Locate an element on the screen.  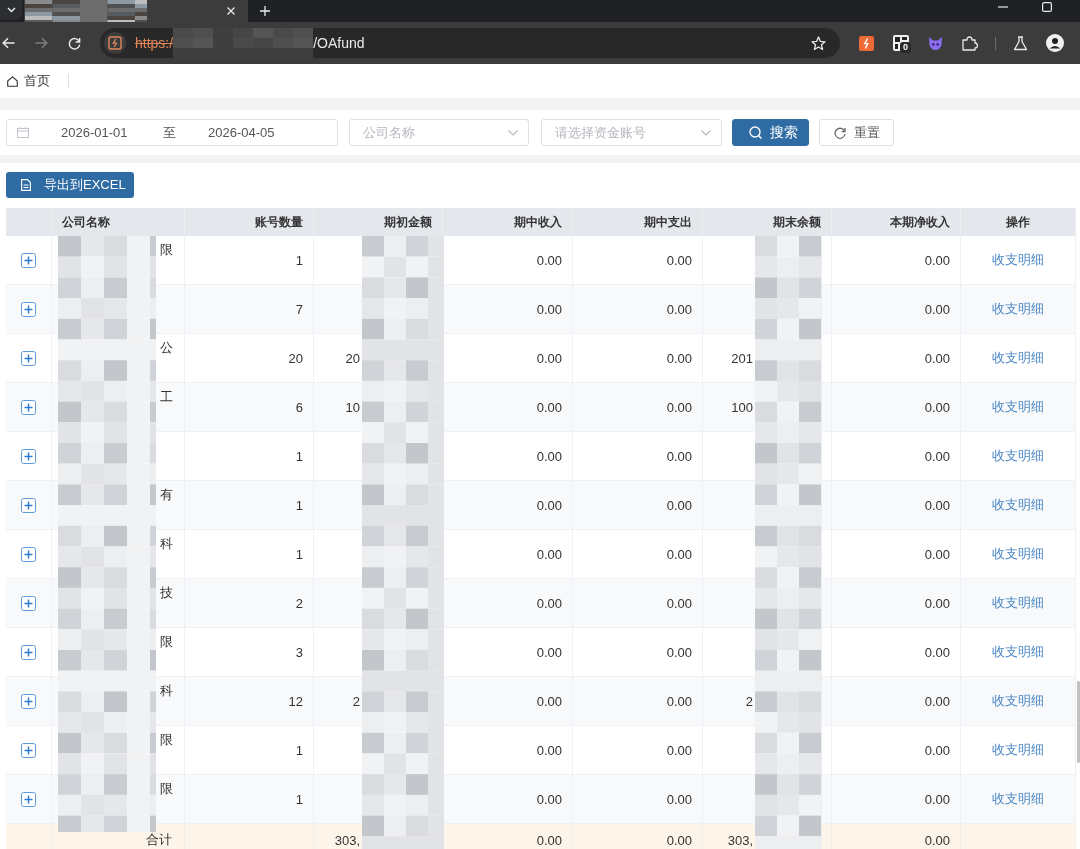
table-cell: 20 is located at coordinates (295, 358).